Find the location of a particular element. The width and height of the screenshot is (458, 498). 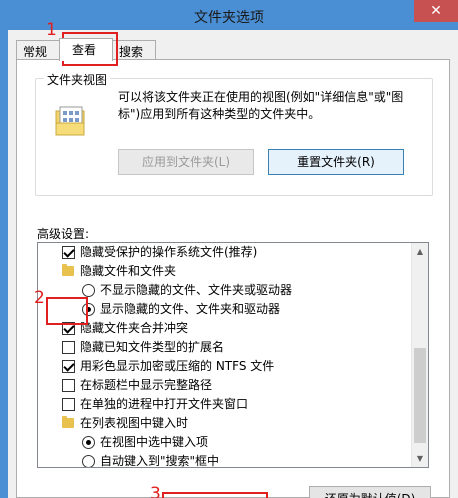

setting-label: 隐藏文件夹合并冲突 is located at coordinates (134, 328).